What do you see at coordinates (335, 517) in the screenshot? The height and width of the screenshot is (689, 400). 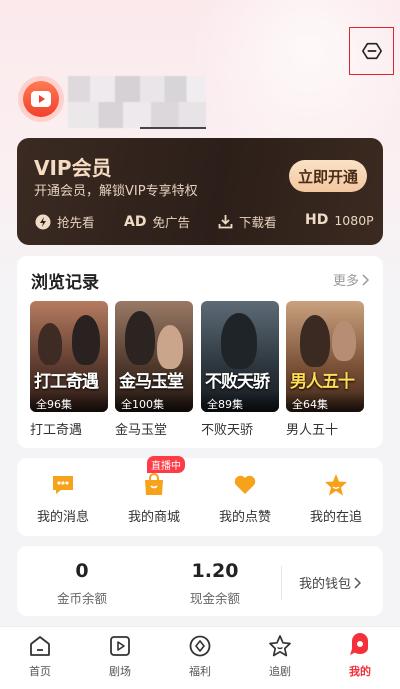 I see `action-label: 我的在追` at bounding box center [335, 517].